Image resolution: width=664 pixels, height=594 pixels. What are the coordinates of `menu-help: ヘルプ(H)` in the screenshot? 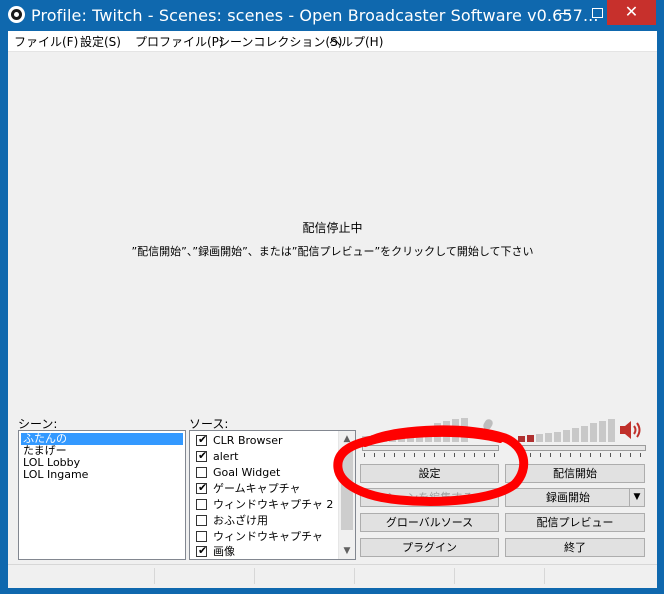 It's located at (356, 41).